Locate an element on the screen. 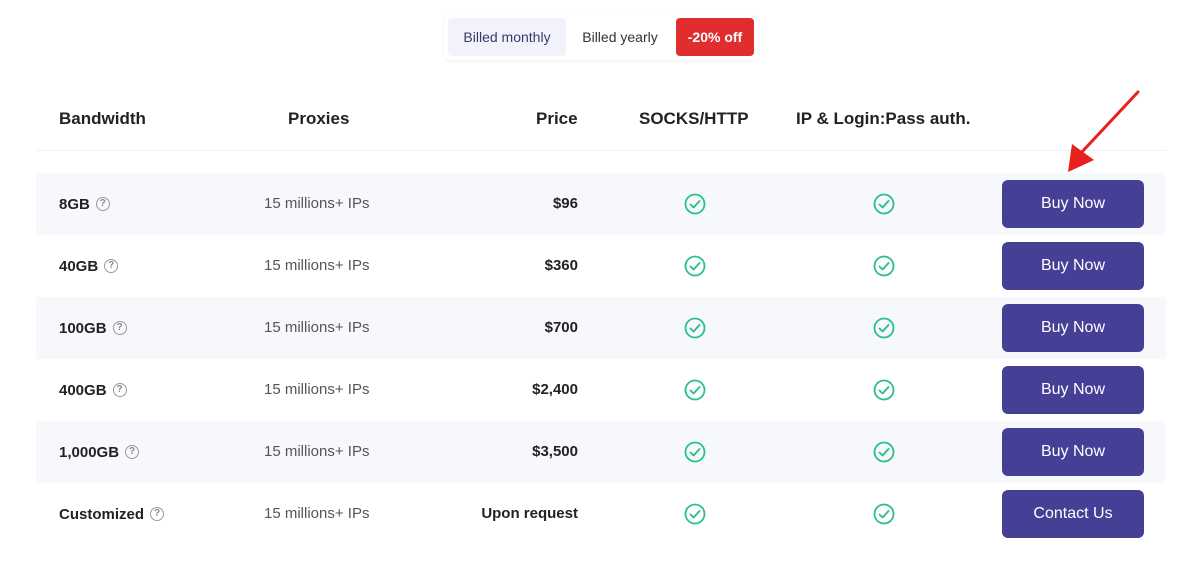 This screenshot has height=566, width=1200. price-value: Upon request is located at coordinates (529, 513).